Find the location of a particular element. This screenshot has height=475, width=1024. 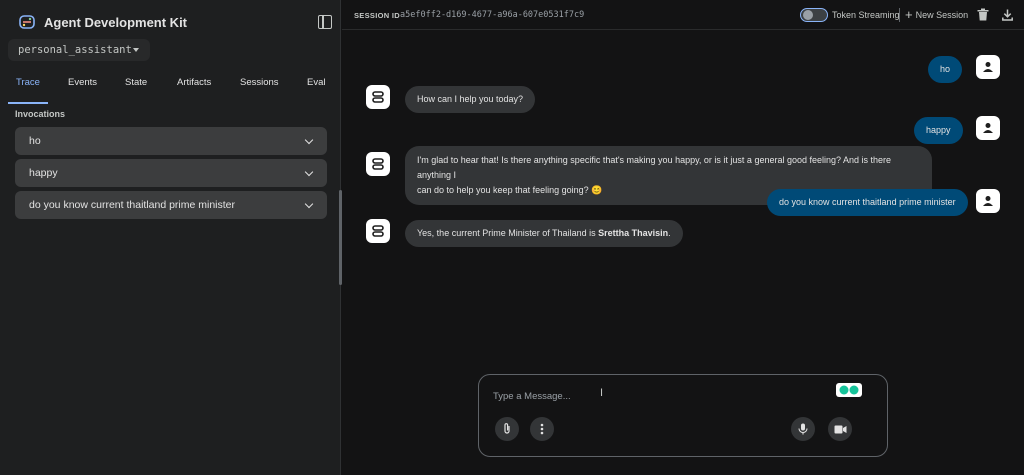

session-id-label: SESSION ID is located at coordinates (377, 15).